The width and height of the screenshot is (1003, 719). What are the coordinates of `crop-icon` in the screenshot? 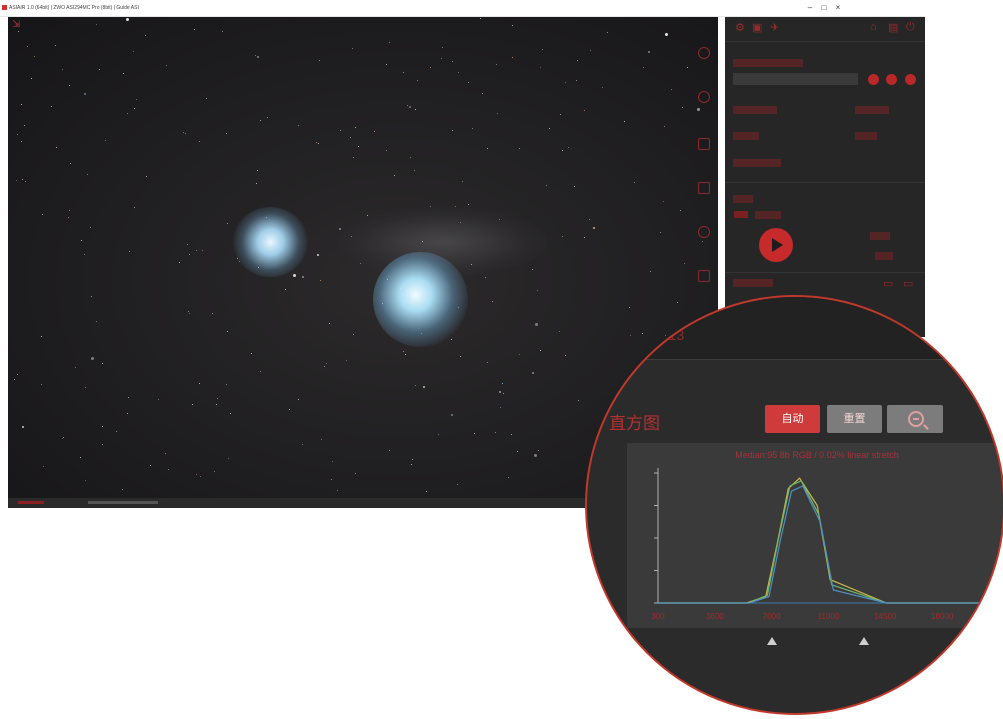 It's located at (704, 188).